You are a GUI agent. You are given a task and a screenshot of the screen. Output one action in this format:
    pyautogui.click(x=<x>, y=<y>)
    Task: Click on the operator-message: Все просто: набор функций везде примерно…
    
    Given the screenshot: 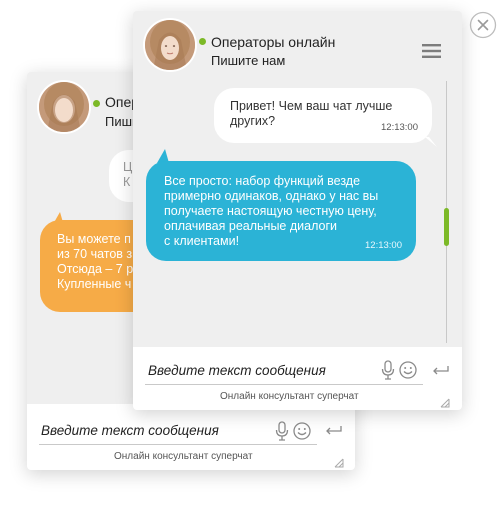 What is the action you would take?
    pyautogui.click(x=281, y=211)
    